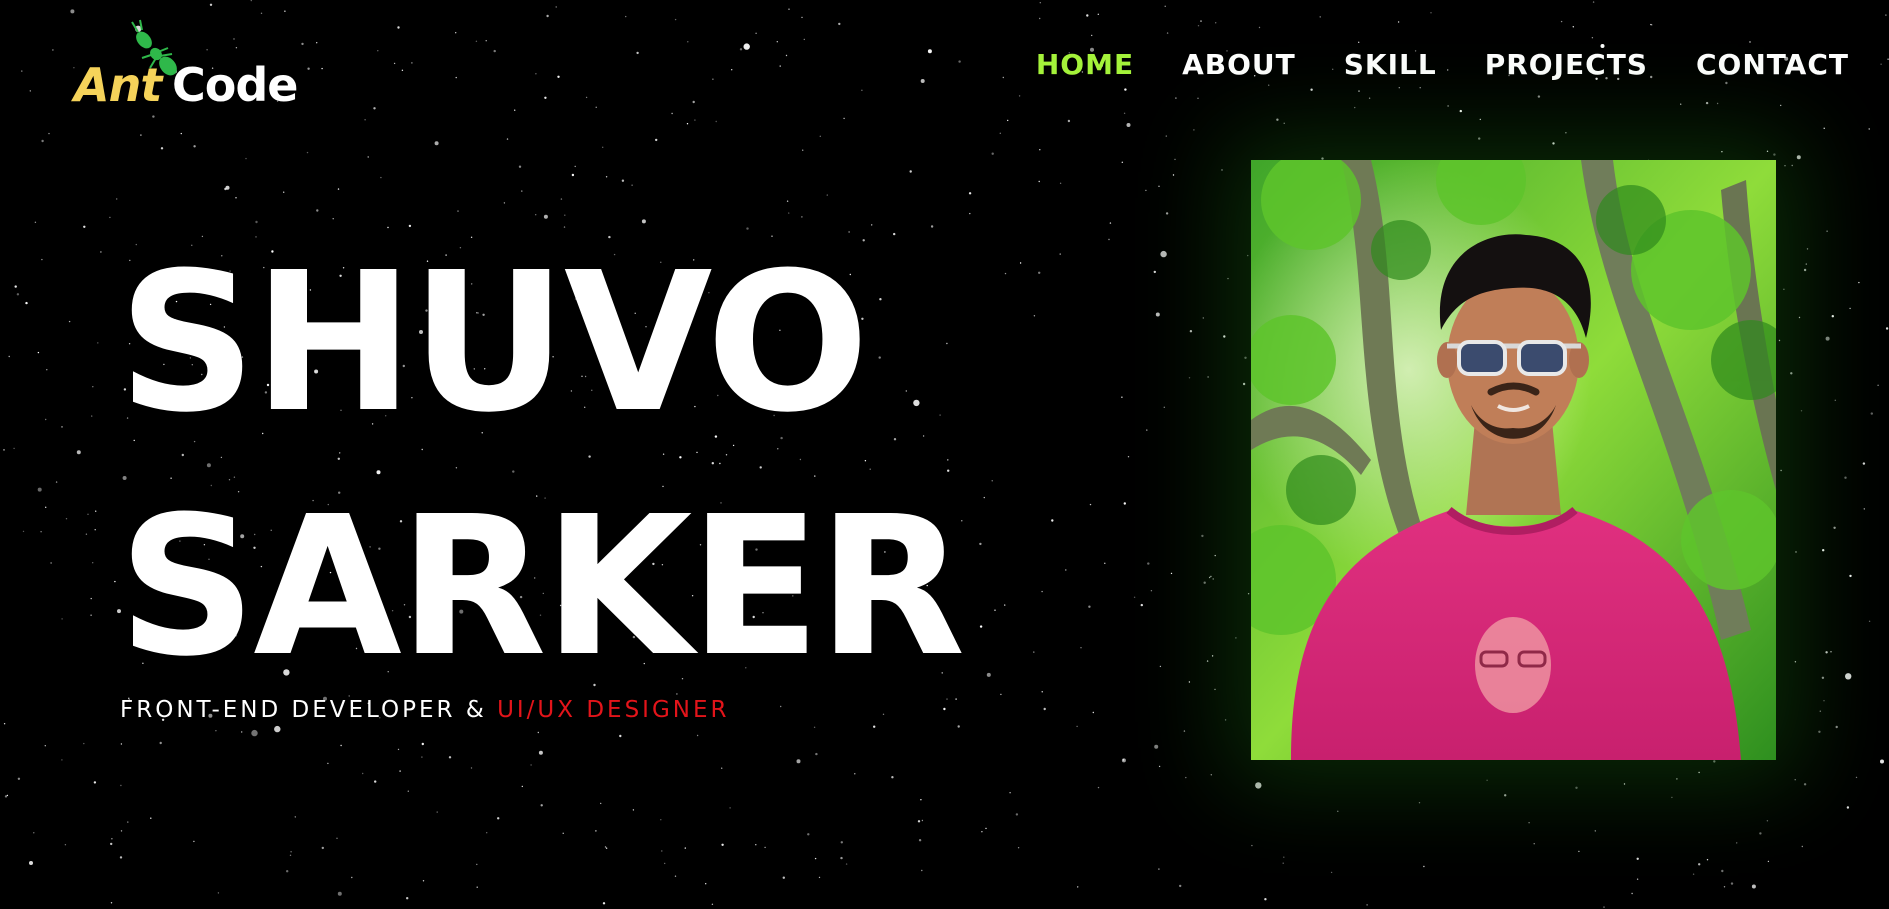  What do you see at coordinates (1239, 64) in the screenshot?
I see `nav-about: ABOUT` at bounding box center [1239, 64].